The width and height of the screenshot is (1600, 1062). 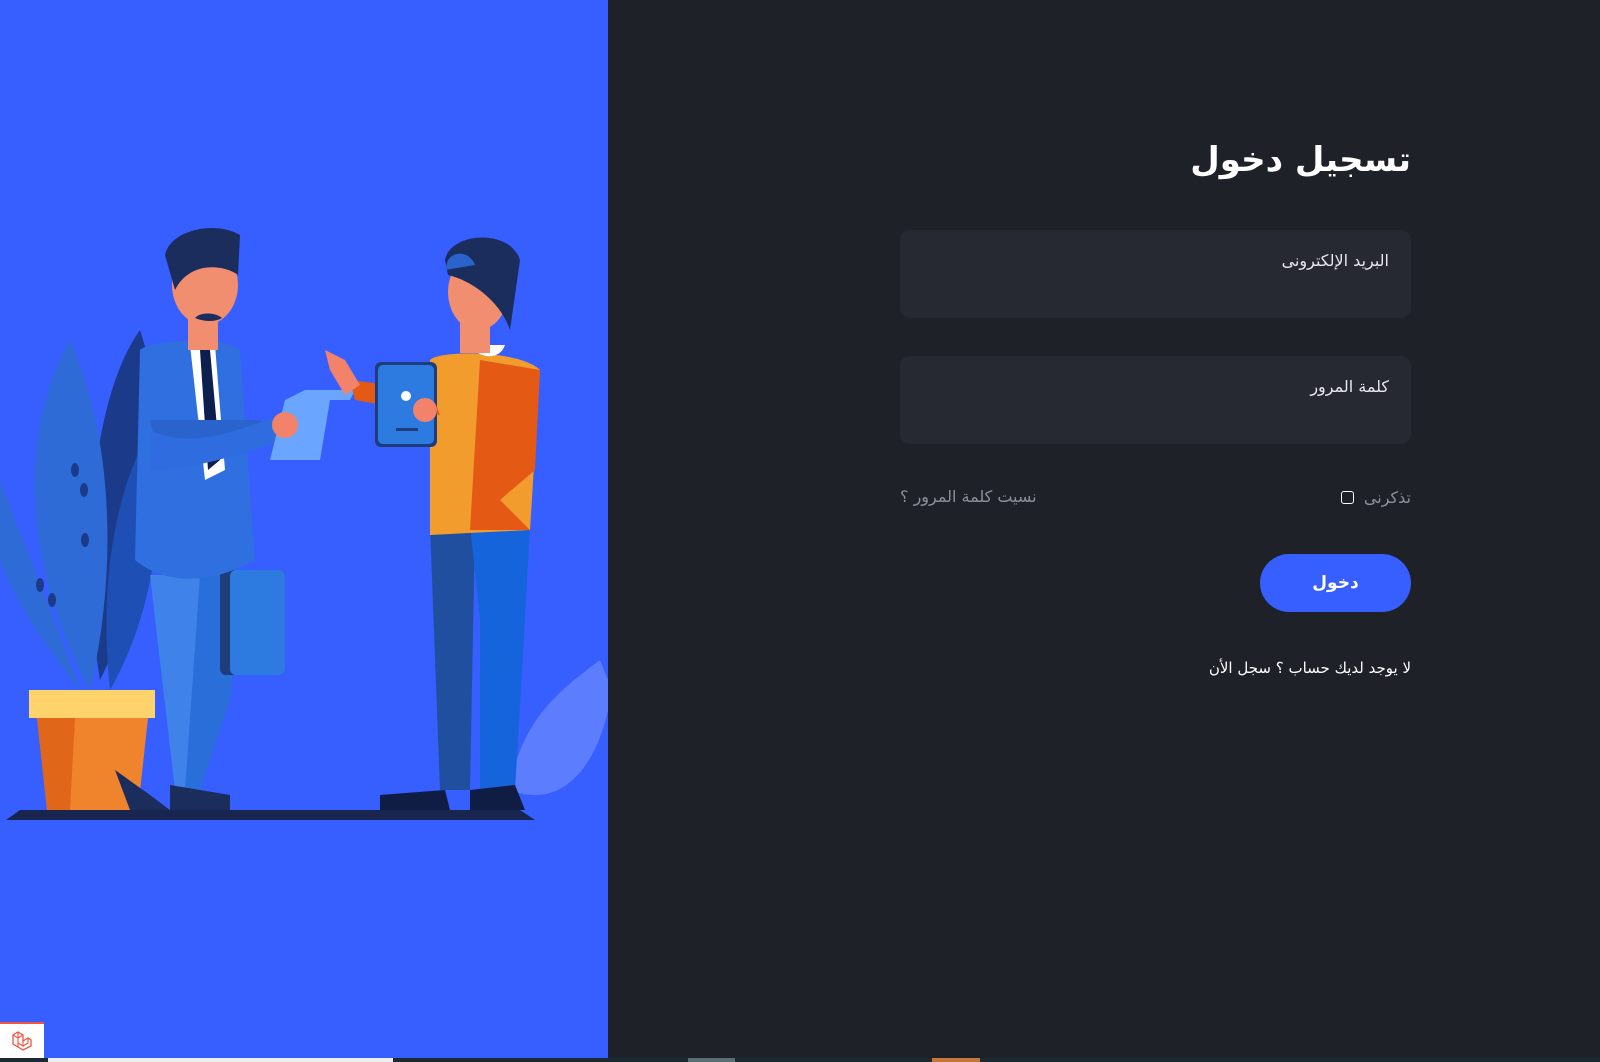 I want to click on email-input, so click(x=1155, y=274).